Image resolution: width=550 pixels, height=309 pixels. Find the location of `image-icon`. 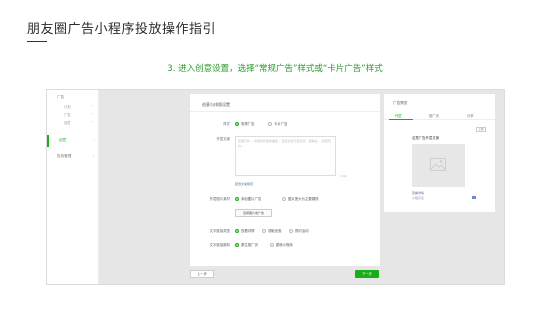

image-icon is located at coordinates (438, 164).